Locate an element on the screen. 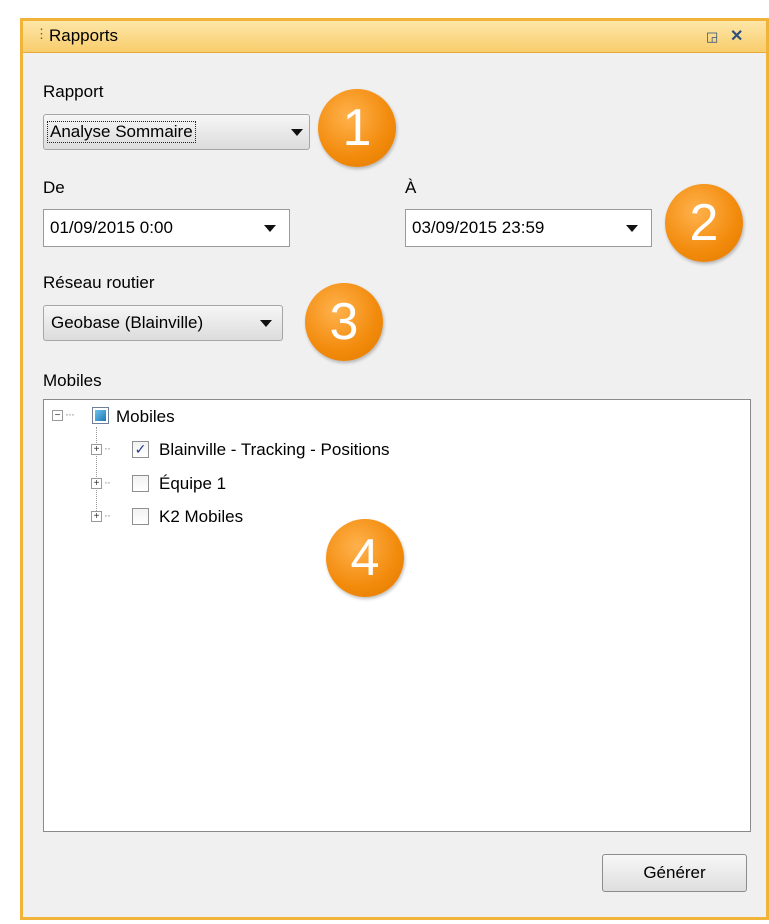 Image resolution: width=769 pixels, height=924 pixels. to-date-picker: 03/09/2015 23:59 is located at coordinates (528, 228).